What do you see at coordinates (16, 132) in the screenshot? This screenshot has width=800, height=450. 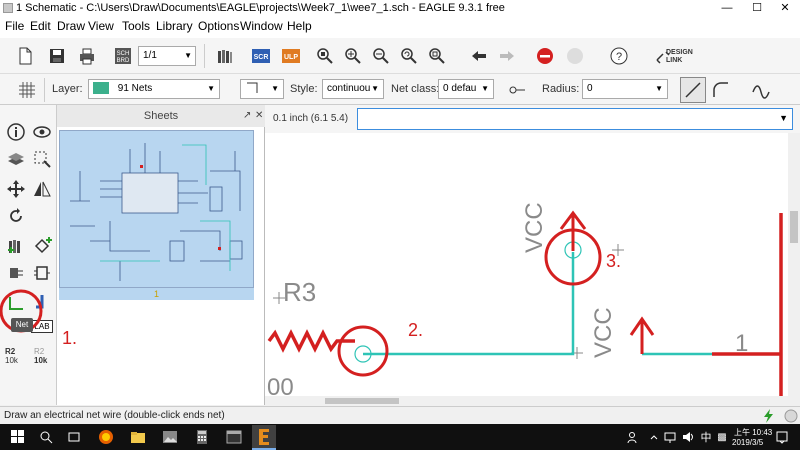 I see `info-icon` at bounding box center [16, 132].